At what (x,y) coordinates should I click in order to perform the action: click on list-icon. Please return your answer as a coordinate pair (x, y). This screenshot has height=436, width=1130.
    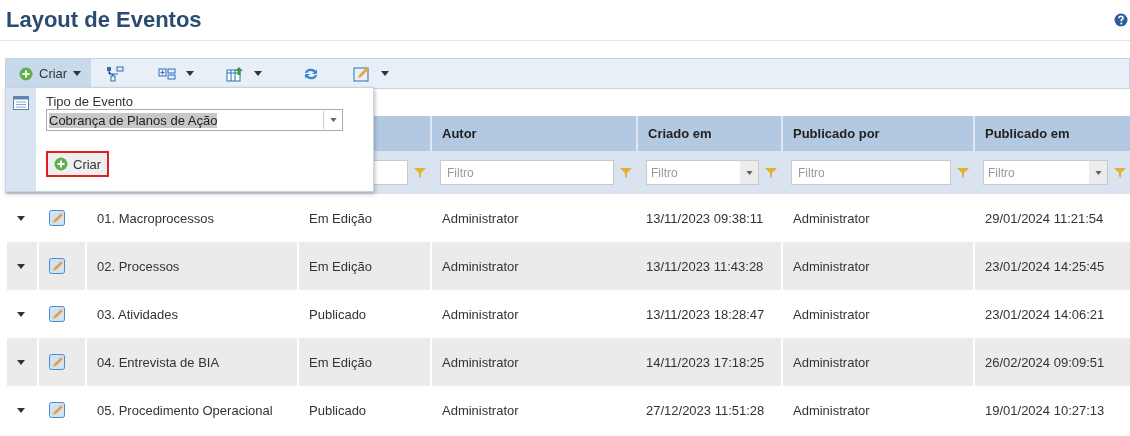
    Looking at the image, I should click on (21, 103).